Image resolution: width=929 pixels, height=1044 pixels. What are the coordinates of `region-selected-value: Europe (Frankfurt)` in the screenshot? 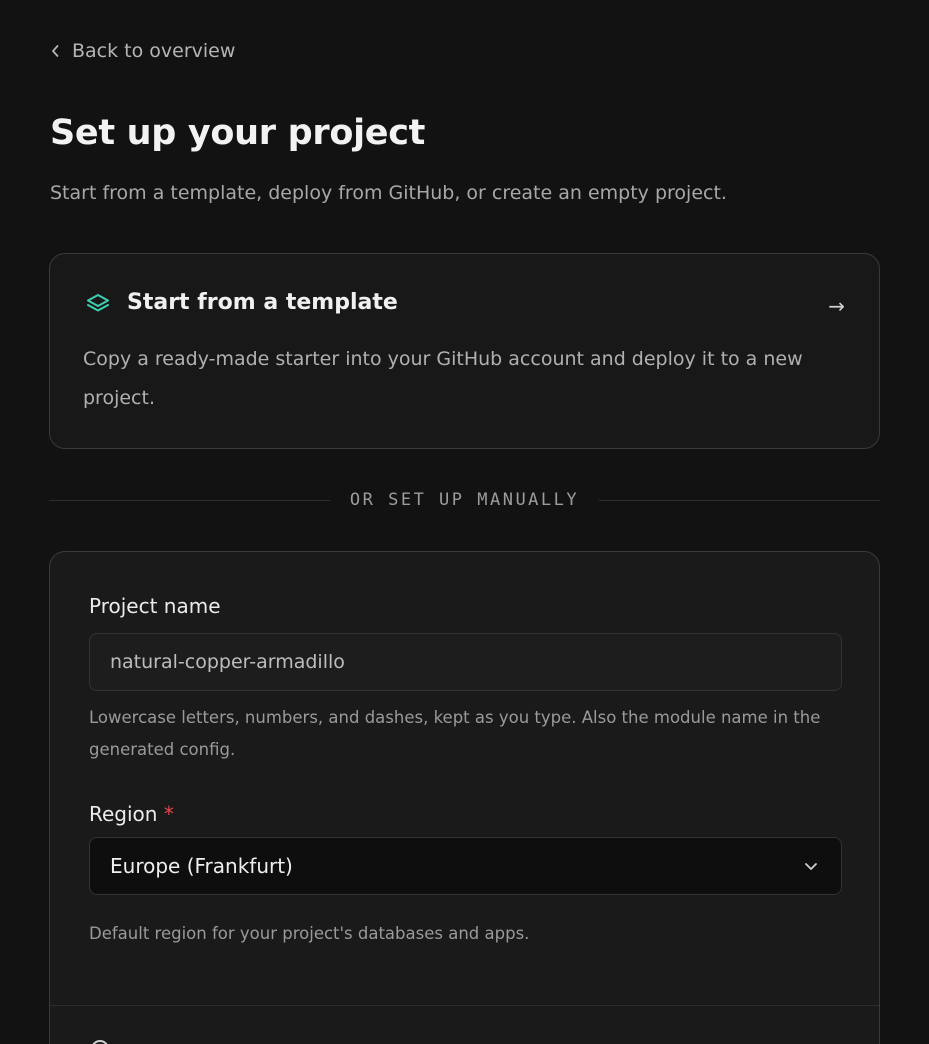 It's located at (201, 866).